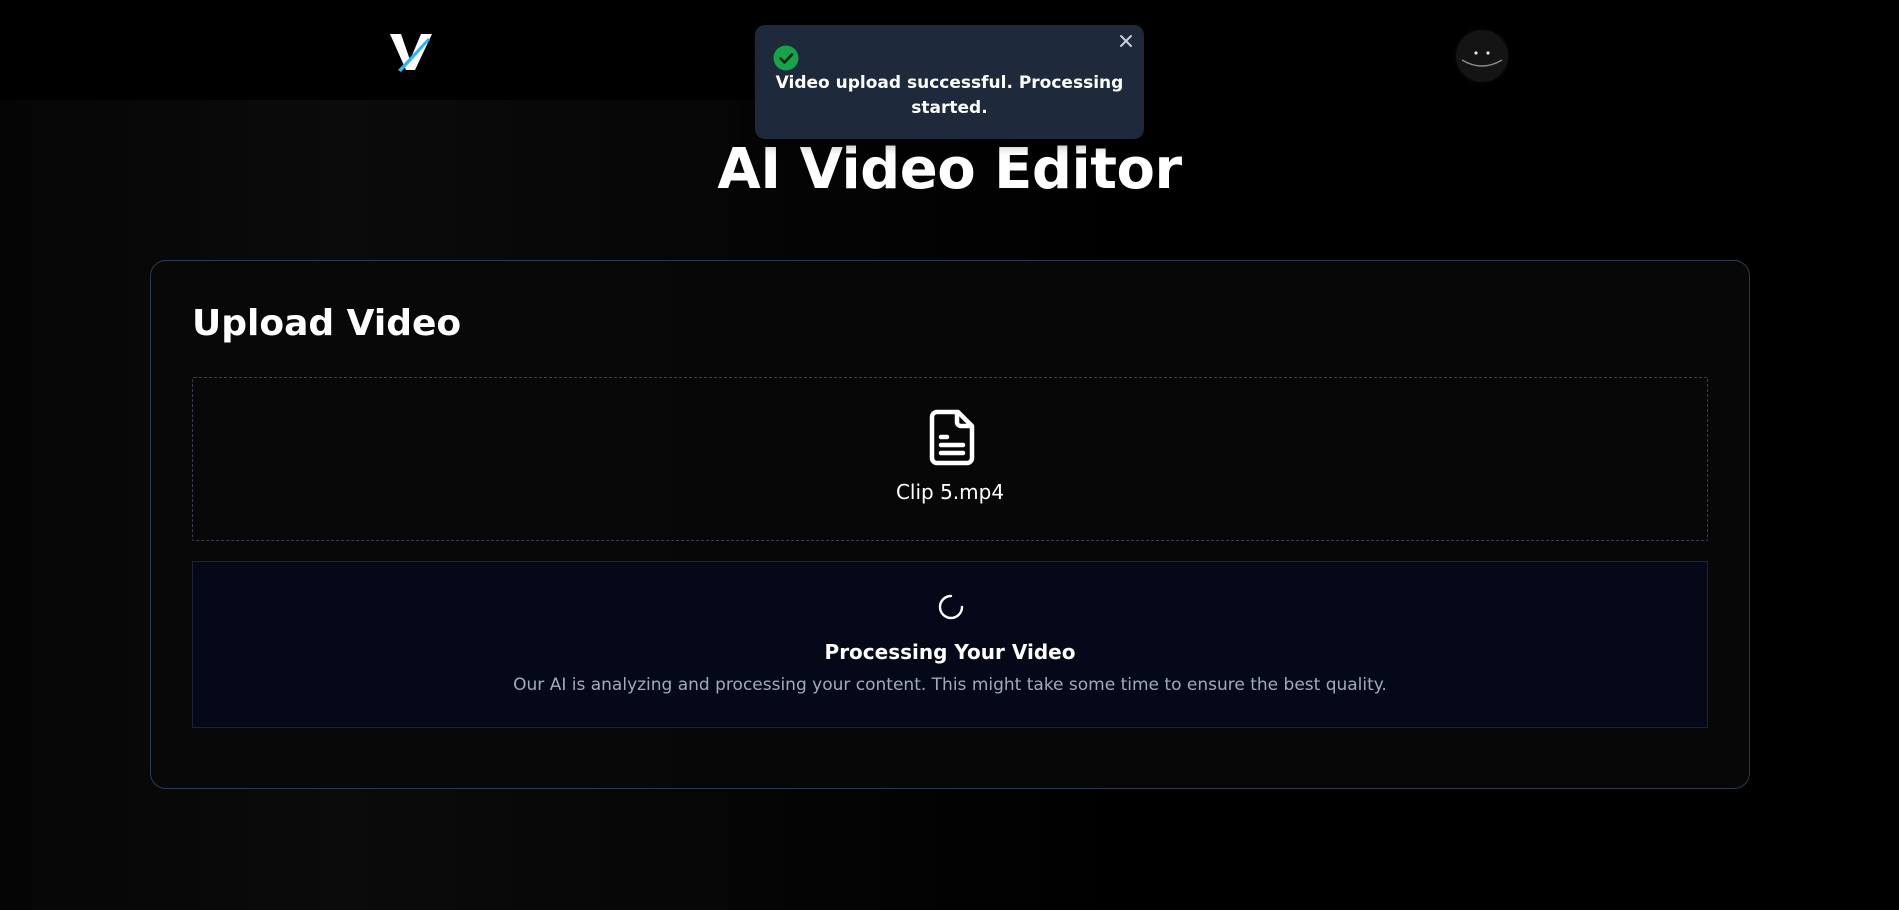  Describe the element at coordinates (327, 323) in the screenshot. I see `upload-heading: Upload Video` at that location.